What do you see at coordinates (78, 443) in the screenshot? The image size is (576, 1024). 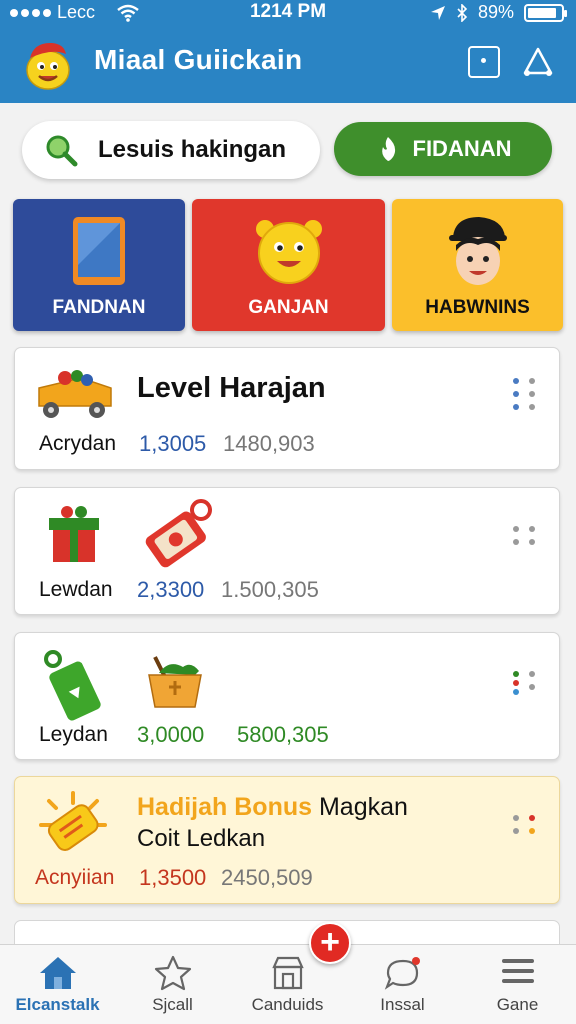 I see `card-name: Acrydan` at bounding box center [78, 443].